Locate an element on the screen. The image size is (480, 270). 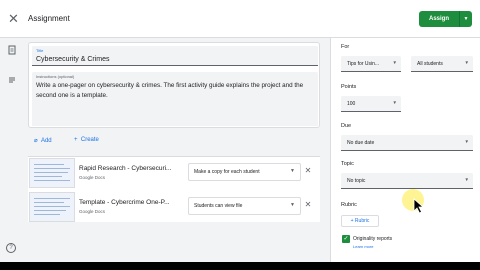
rubric-label: Rubric is located at coordinates (349, 205).